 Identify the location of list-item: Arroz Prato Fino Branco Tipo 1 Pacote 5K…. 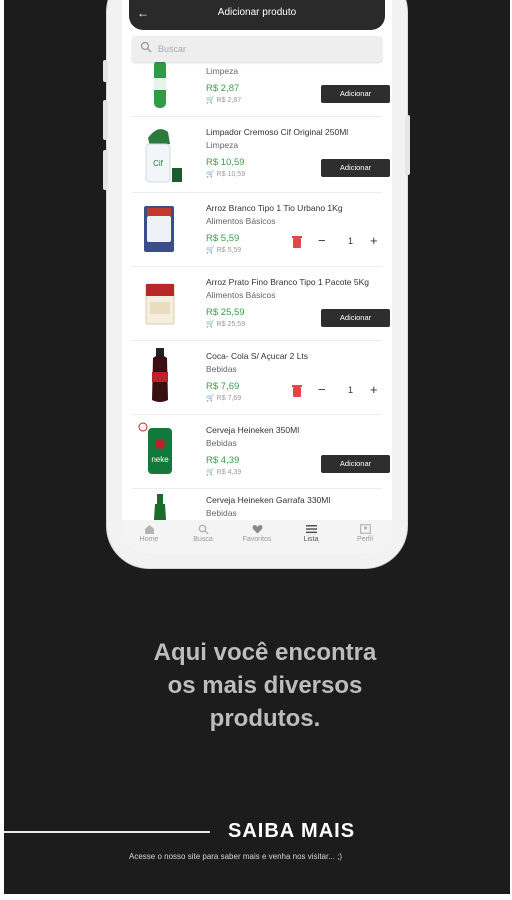
(261, 305).